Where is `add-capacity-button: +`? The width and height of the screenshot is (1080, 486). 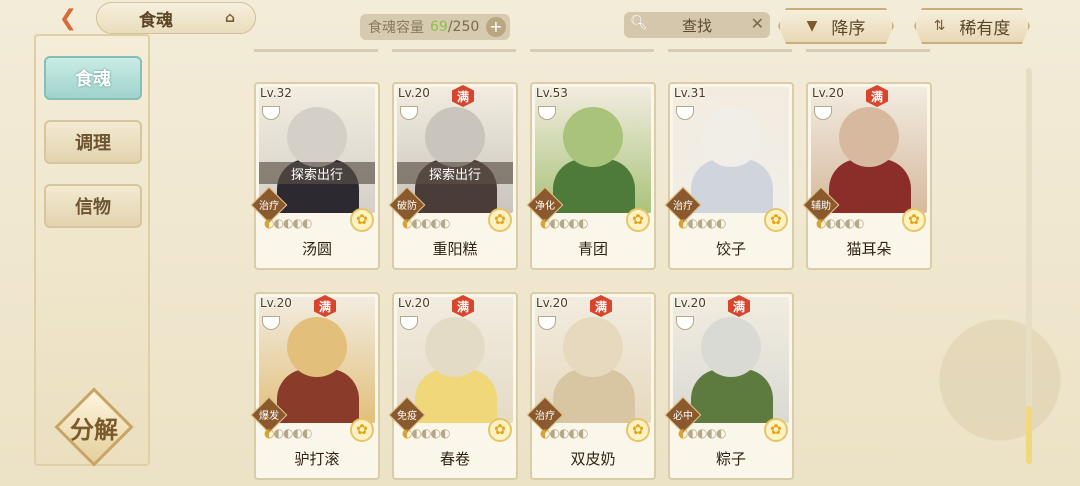
add-capacity-button: + is located at coordinates (496, 27).